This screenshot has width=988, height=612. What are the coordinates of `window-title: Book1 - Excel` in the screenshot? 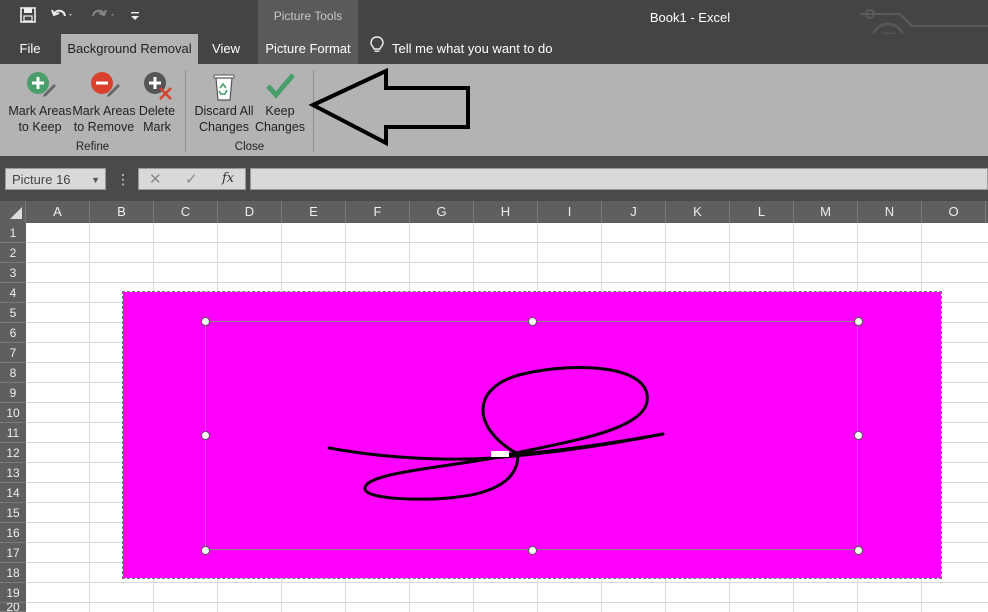 It's located at (690, 17).